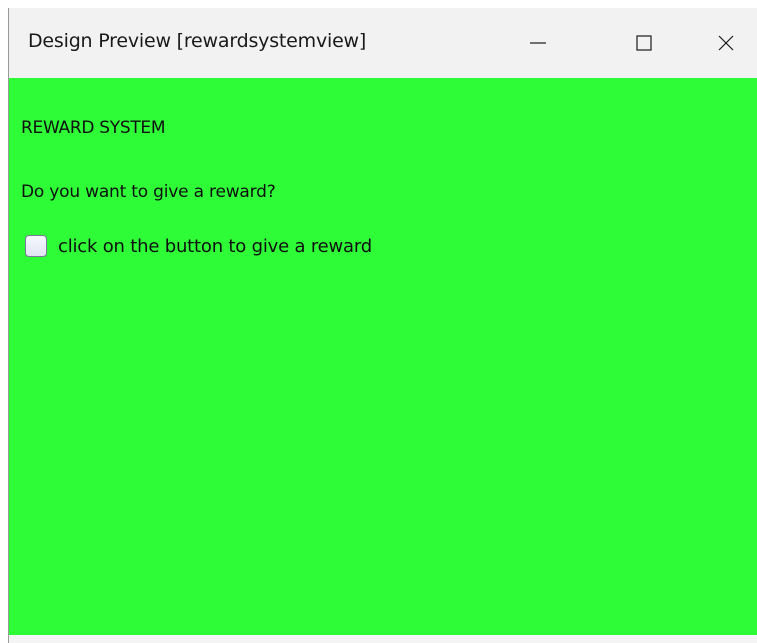 The image size is (757, 643). Describe the element at coordinates (148, 192) in the screenshot. I see `reward-question: Do you want to give a reward?` at that location.